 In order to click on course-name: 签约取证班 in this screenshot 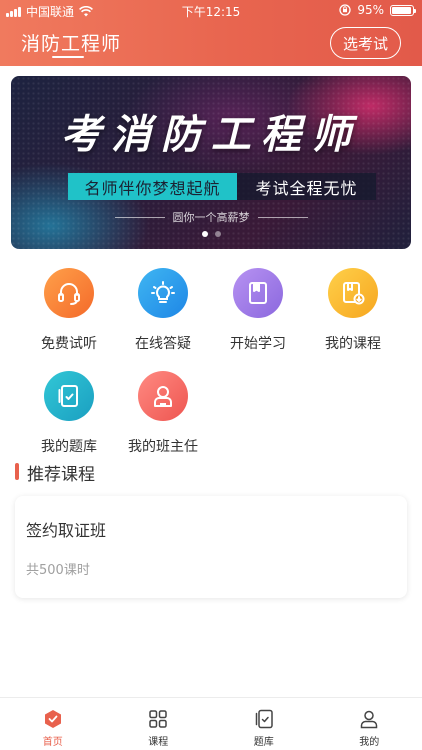, I will do `click(66, 530)`.